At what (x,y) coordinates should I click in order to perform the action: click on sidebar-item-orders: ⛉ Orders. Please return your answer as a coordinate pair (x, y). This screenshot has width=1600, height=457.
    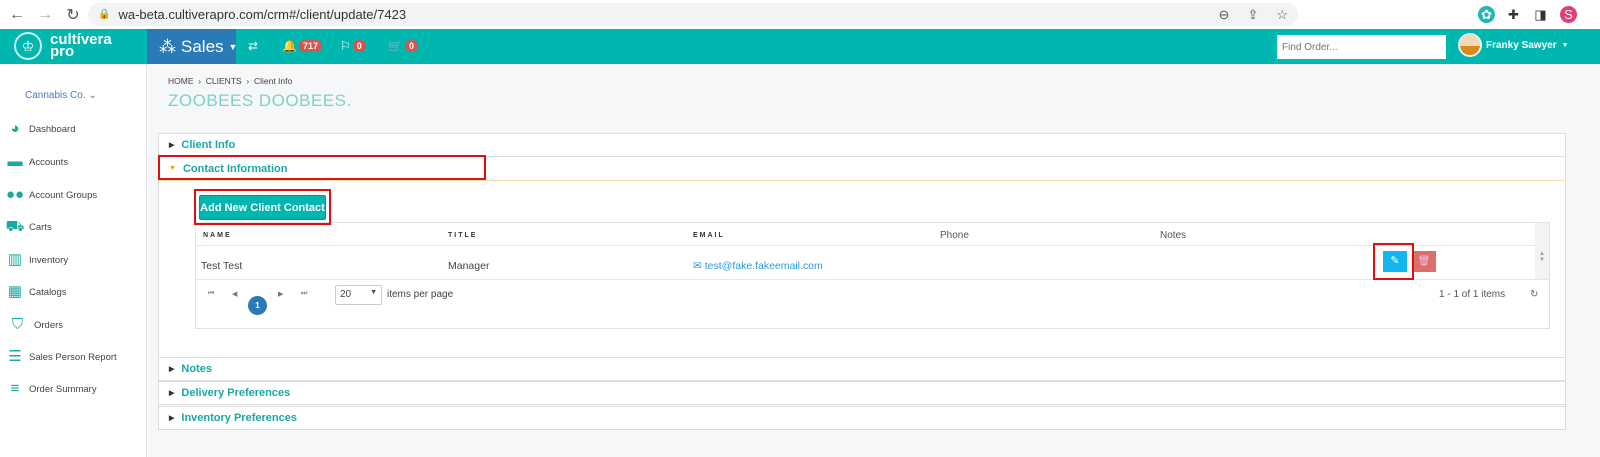
    Looking at the image, I should click on (34, 325).